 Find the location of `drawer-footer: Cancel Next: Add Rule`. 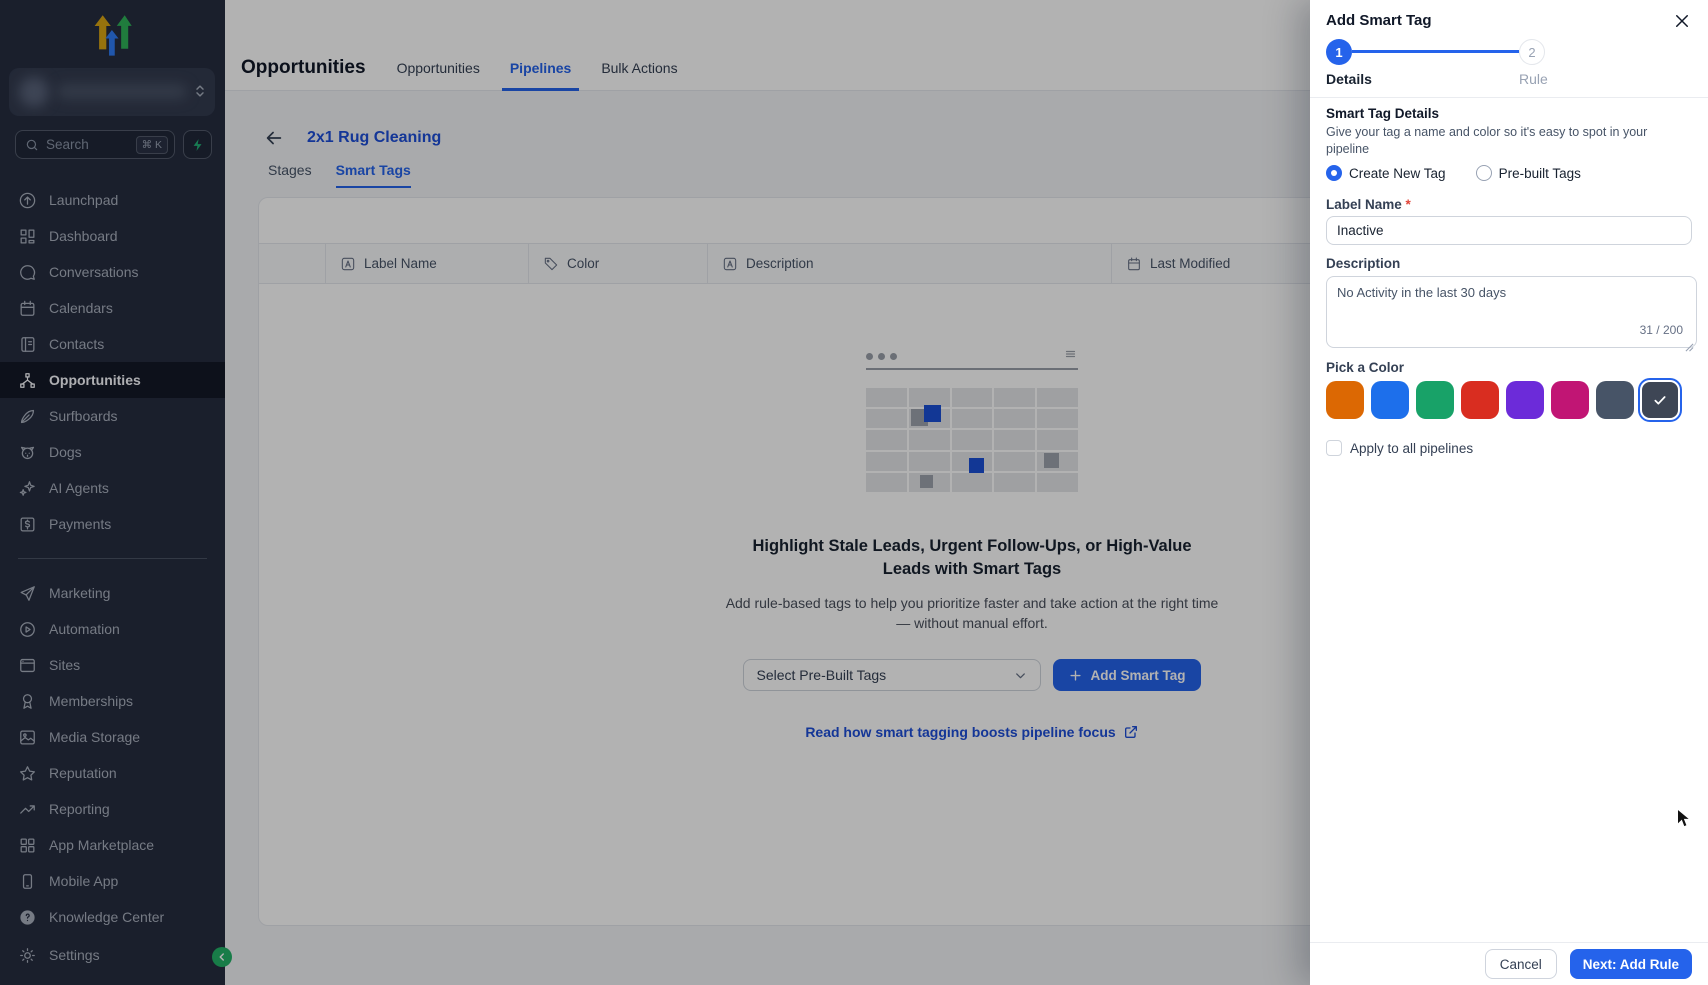

drawer-footer: Cancel Next: Add Rule is located at coordinates (1509, 963).